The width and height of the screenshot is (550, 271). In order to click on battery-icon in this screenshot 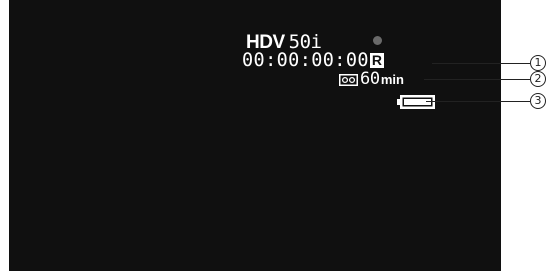, I will do `click(416, 102)`.